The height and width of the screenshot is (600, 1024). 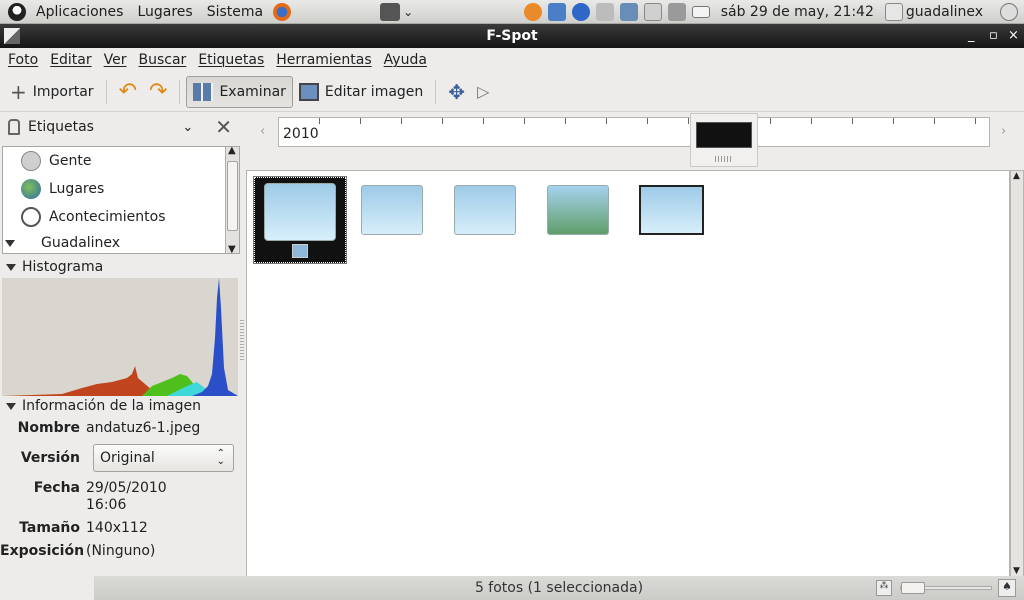 I want to click on timeline-left-icon: ‹, so click(x=262, y=131).